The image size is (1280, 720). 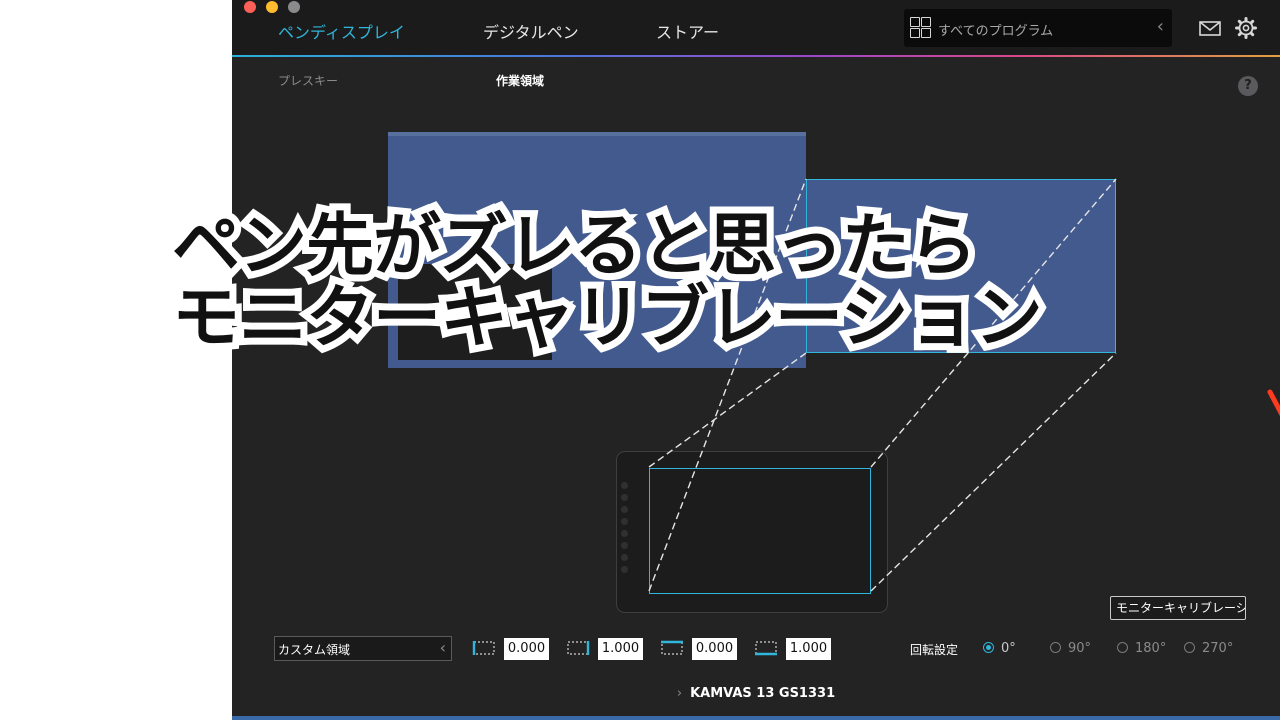 What do you see at coordinates (1189, 647) in the screenshot?
I see `rotation-270-radio` at bounding box center [1189, 647].